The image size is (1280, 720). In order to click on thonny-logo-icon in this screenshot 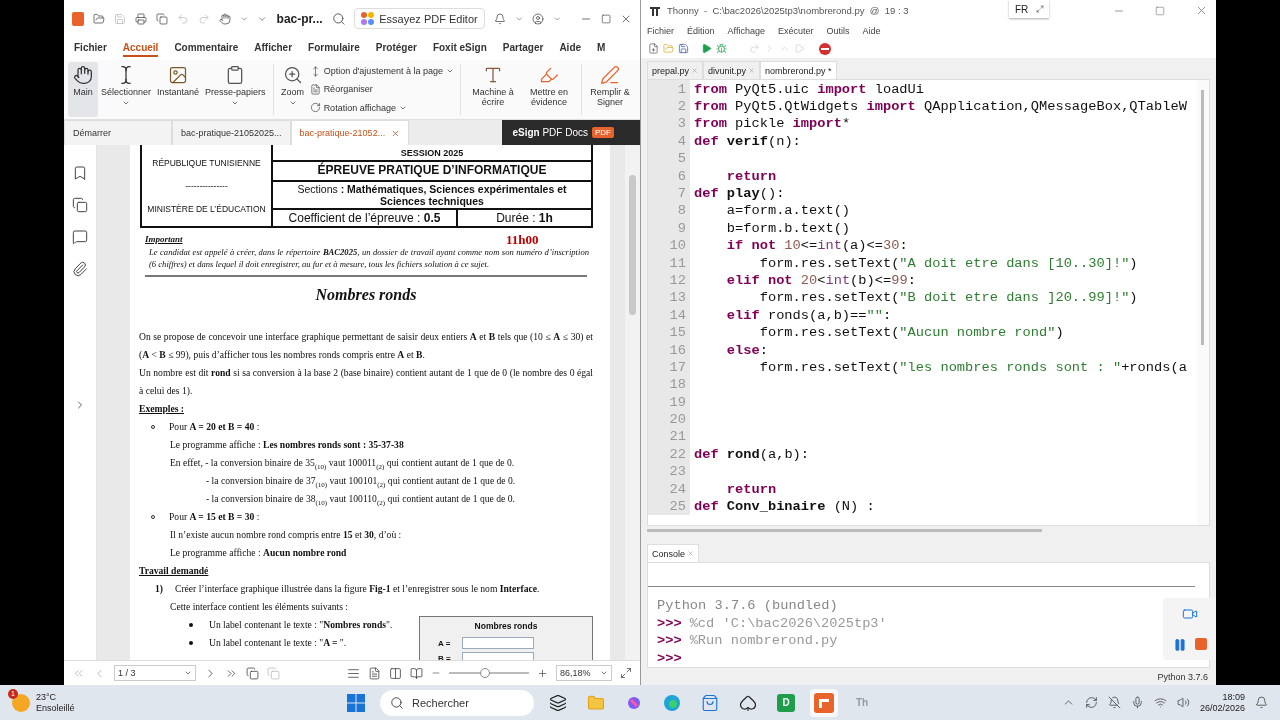, I will do `click(655, 10)`.